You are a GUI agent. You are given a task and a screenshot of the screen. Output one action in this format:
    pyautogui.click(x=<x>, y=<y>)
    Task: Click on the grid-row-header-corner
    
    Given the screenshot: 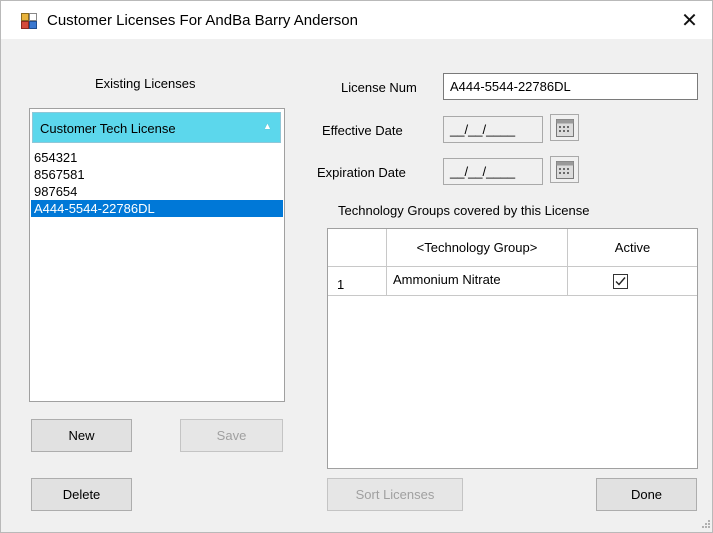 What is the action you would take?
    pyautogui.click(x=357, y=248)
    